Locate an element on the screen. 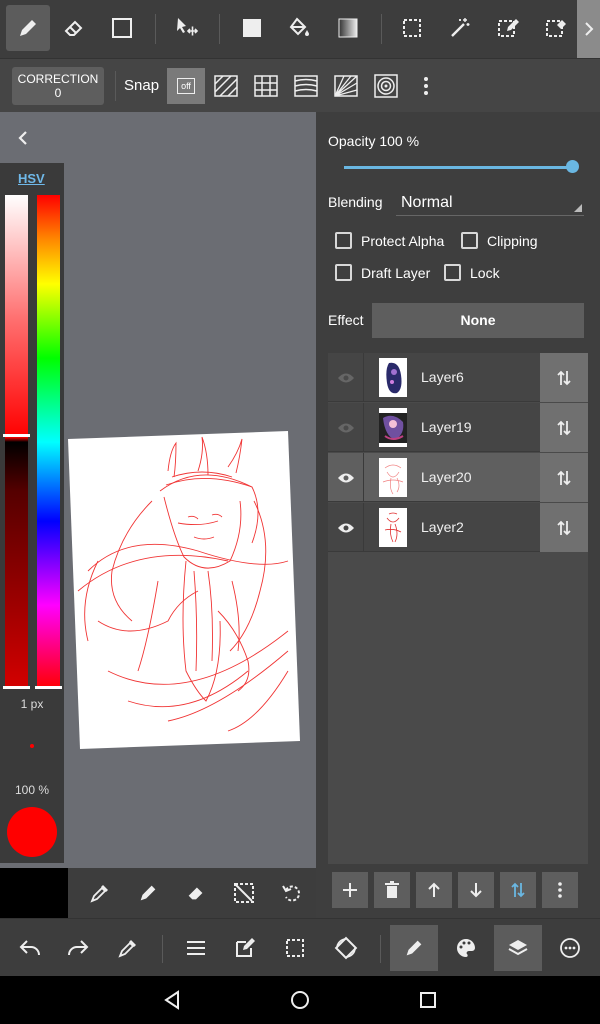 The height and width of the screenshot is (1024, 600). pen-tool-button is located at coordinates (28, 28).